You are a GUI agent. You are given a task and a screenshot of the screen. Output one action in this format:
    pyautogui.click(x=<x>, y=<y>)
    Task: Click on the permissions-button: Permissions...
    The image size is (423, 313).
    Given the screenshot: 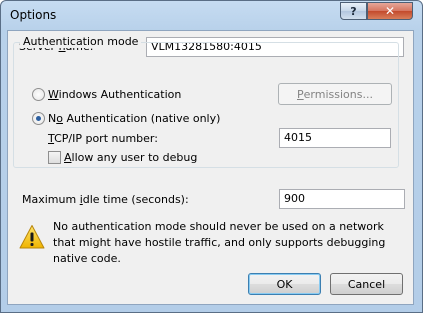 What is the action you would take?
    pyautogui.click(x=335, y=94)
    